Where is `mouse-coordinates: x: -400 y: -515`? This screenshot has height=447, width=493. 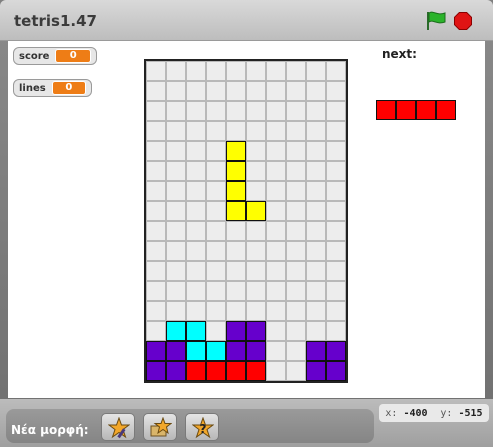
mouse-coordinates: x: -400 y: -515 is located at coordinates (434, 413).